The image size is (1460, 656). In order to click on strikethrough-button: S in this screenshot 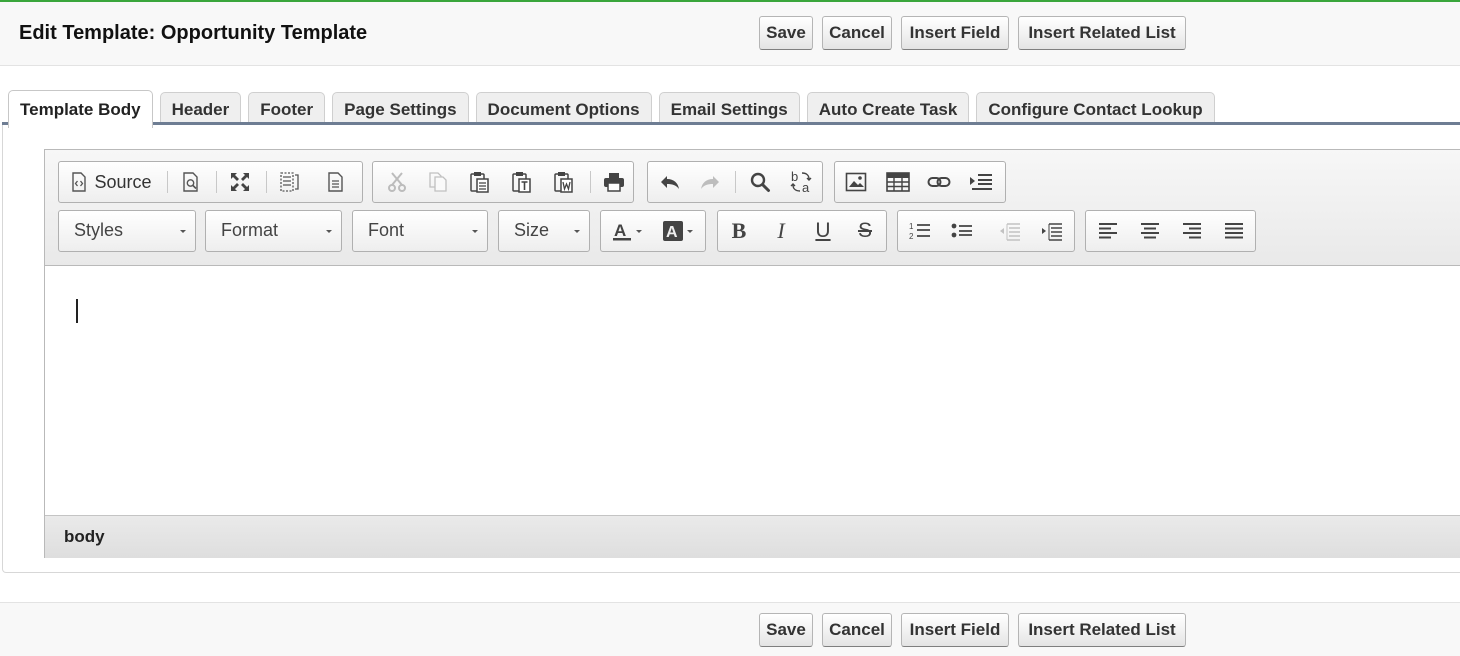, I will do `click(865, 231)`.